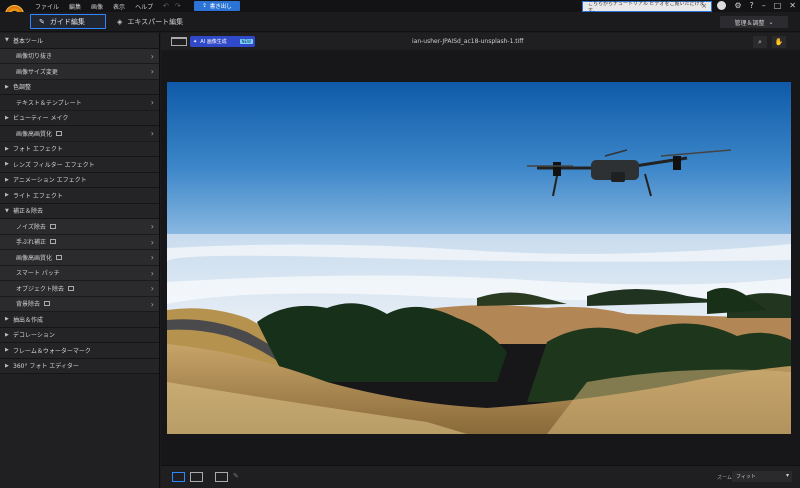 This screenshot has height=488, width=800. I want to click on item-enhance: 画像高画質化 ›, so click(79, 134).